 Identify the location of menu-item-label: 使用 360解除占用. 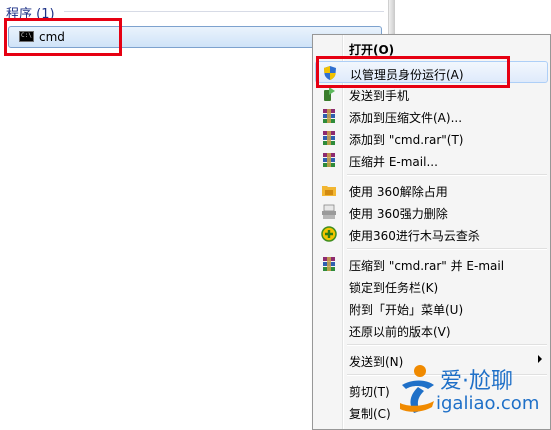
(398, 192).